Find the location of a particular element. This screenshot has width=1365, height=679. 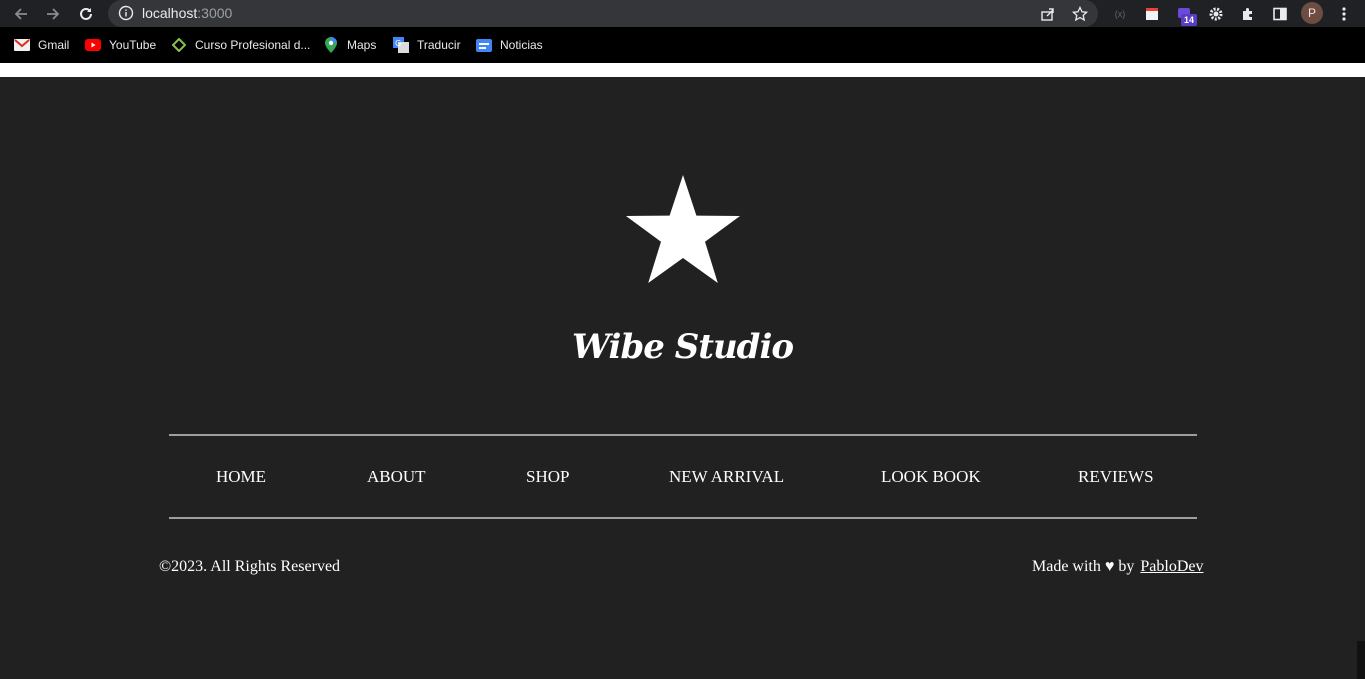

brand-logo-text: Wibe Studio is located at coordinates (682, 347).